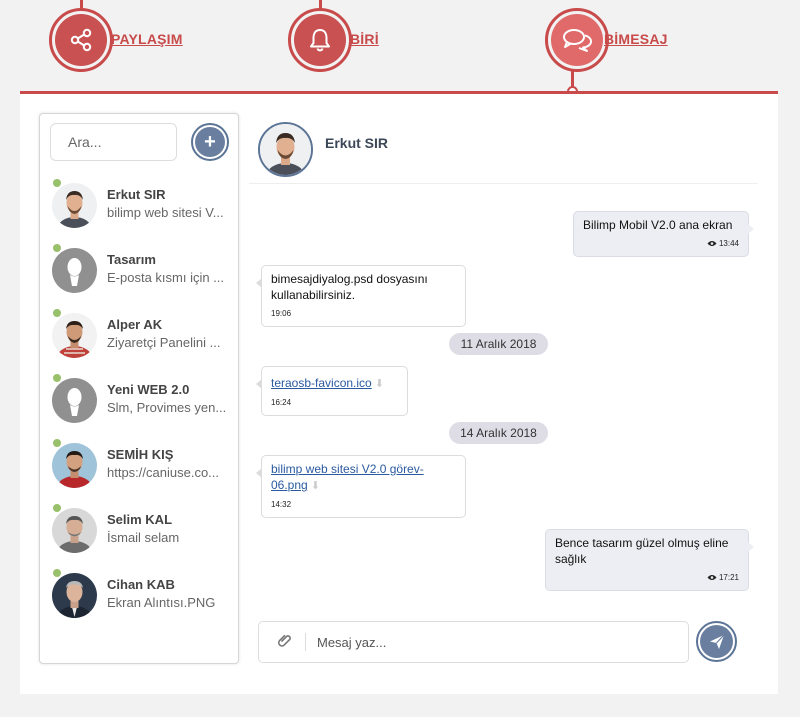  What do you see at coordinates (364, 39) in the screenshot?
I see `tab-label: BİRİ` at bounding box center [364, 39].